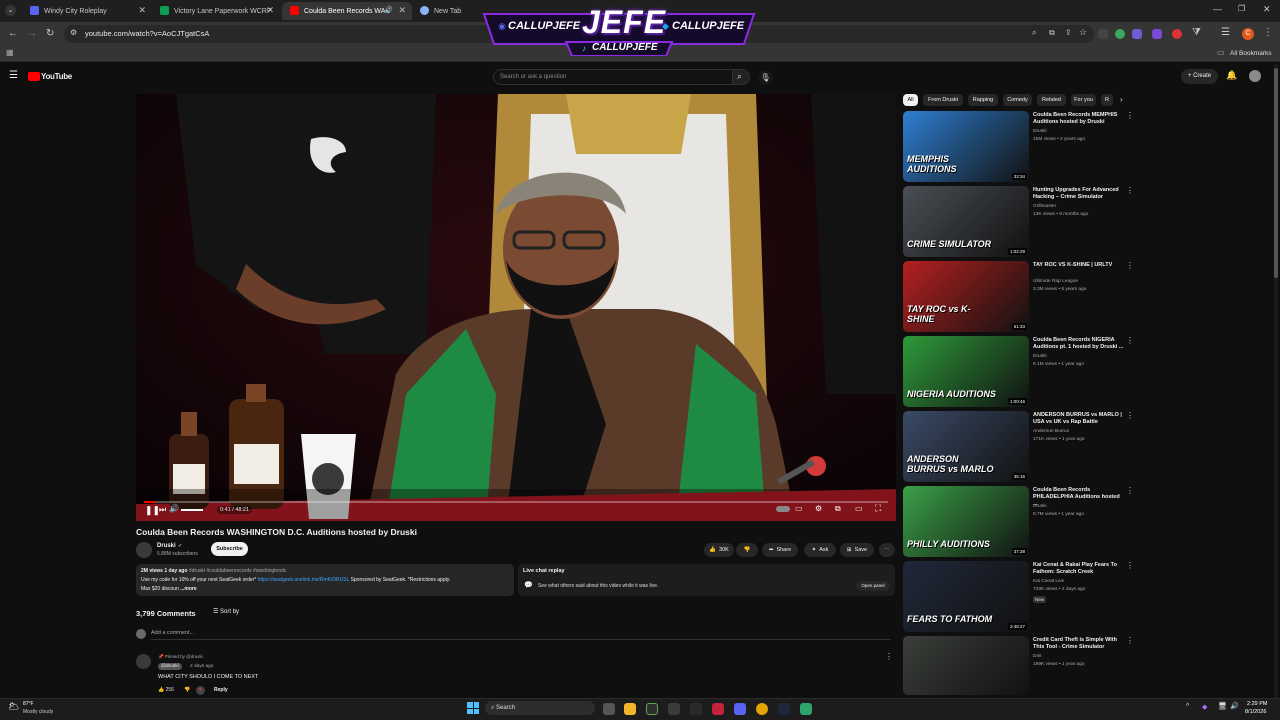 The width and height of the screenshot is (1280, 720). Describe the element at coordinates (166, 690) in the screenshot. I see `comment-like-button: 👍 256` at that location.